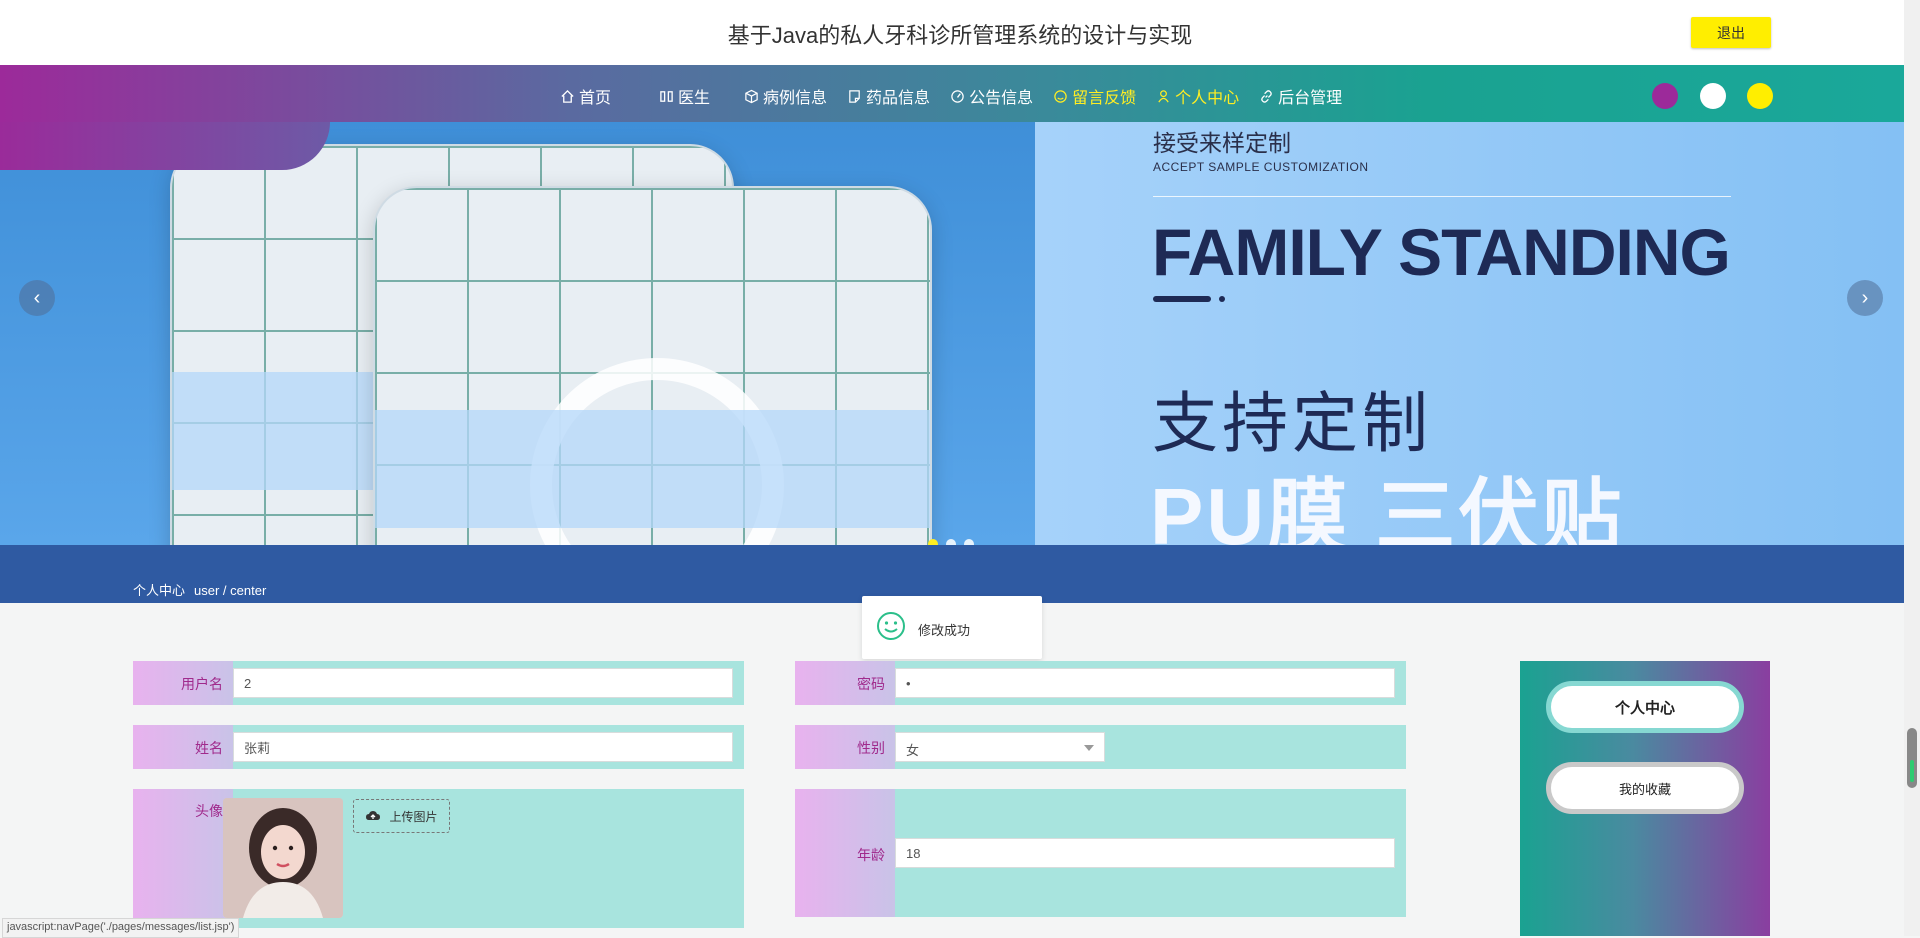  Describe the element at coordinates (1001, 98) in the screenshot. I see `nav-item-label: 公告信息` at that location.